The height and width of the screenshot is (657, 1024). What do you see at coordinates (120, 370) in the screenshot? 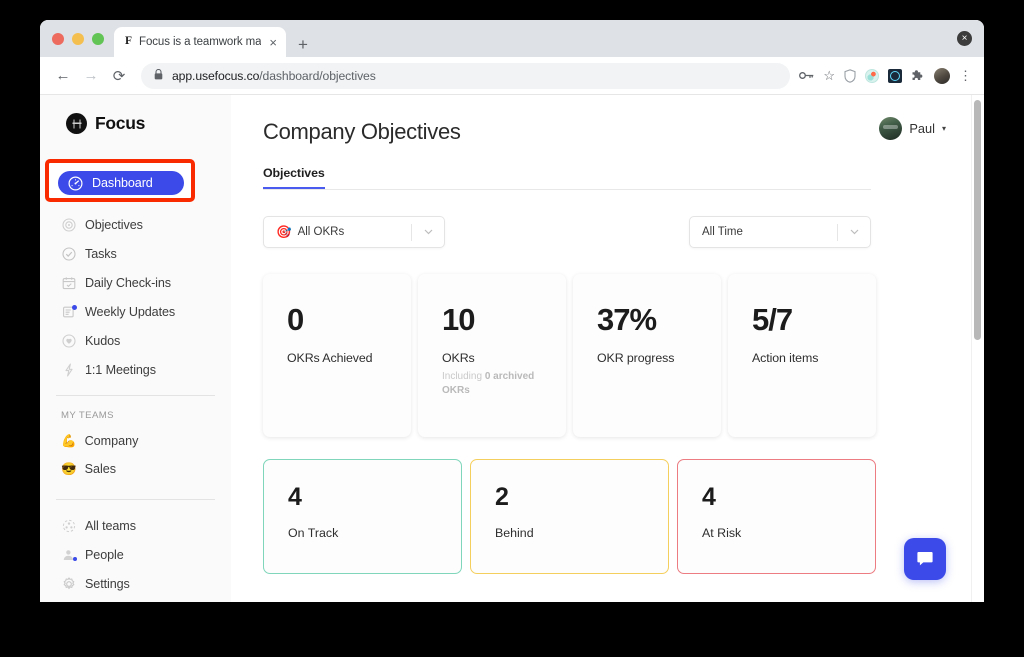
I see `sidebar-item-label: 1:1 Meetings` at bounding box center [120, 370].